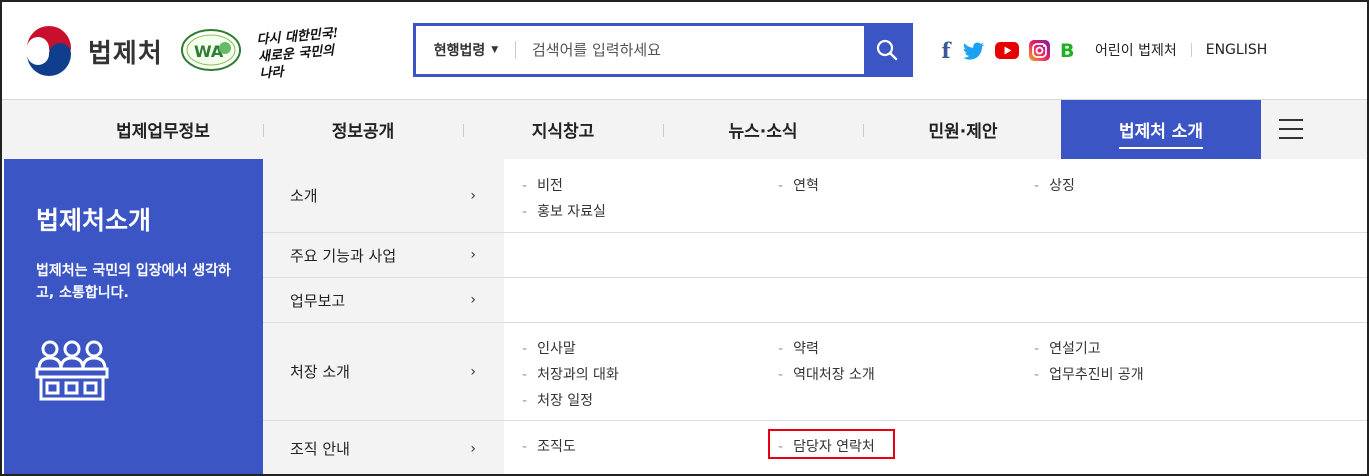  I want to click on sub-link-profile: 약력, so click(798, 348).